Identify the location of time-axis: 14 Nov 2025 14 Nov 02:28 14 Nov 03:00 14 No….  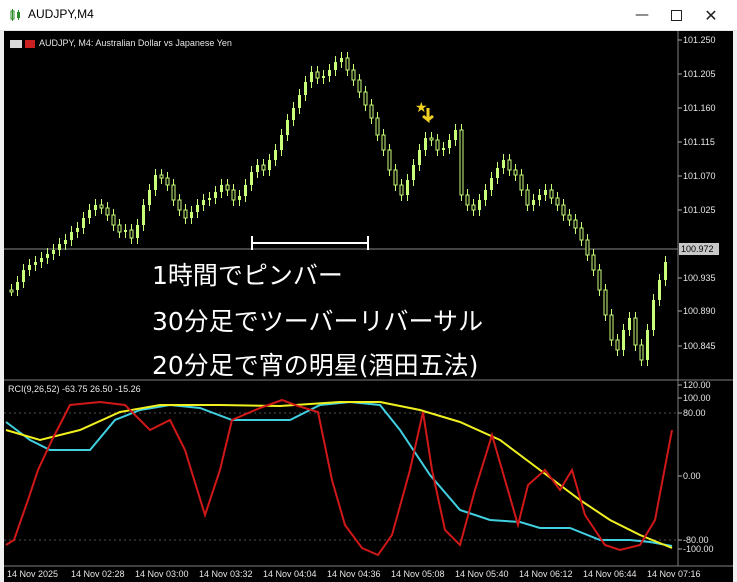
(354, 574).